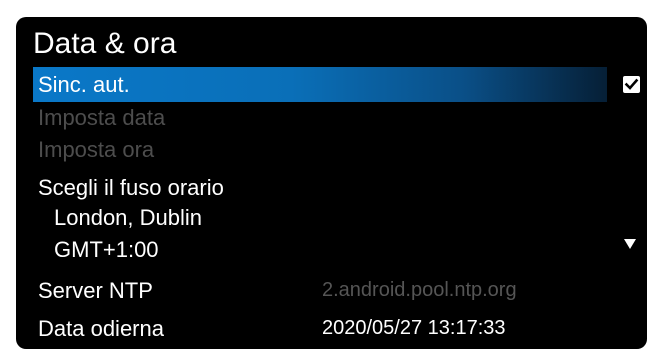 The height and width of the screenshot is (360, 662). Describe the element at coordinates (414, 328) in the screenshot. I see `current-date-value: 2020/05/27 13:17:33` at that location.